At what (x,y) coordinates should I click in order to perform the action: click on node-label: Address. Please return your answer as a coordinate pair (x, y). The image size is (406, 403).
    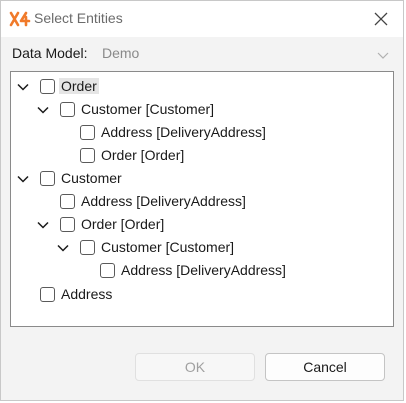
    Looking at the image, I should click on (87, 294).